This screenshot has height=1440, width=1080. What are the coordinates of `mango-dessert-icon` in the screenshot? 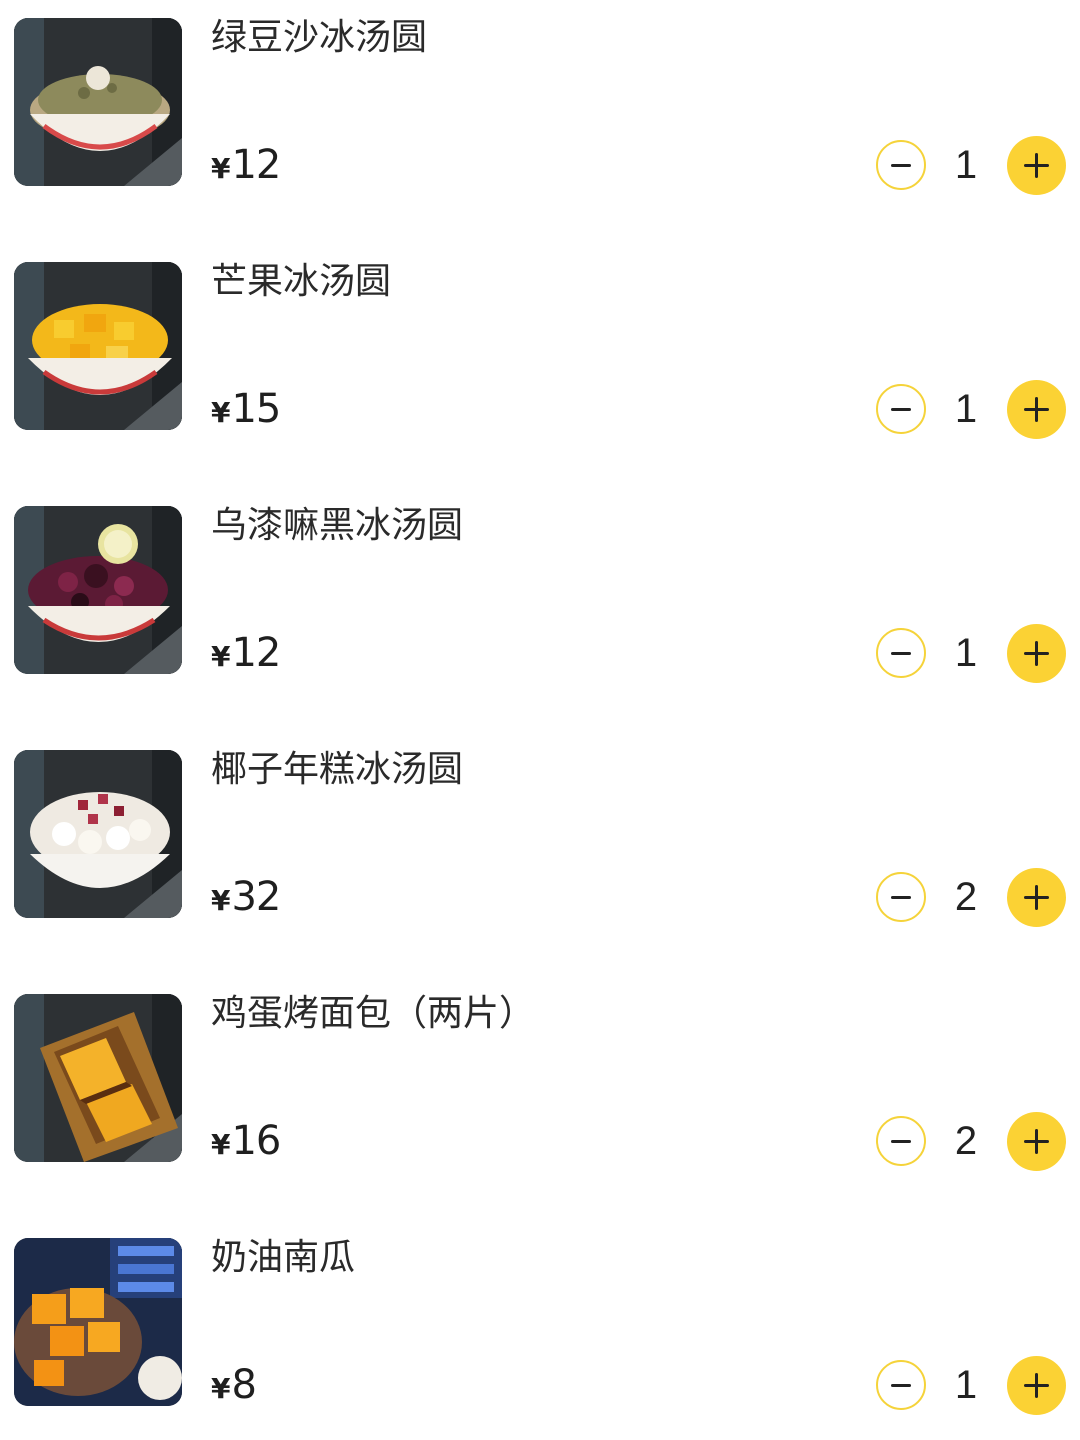 It's located at (98, 346).